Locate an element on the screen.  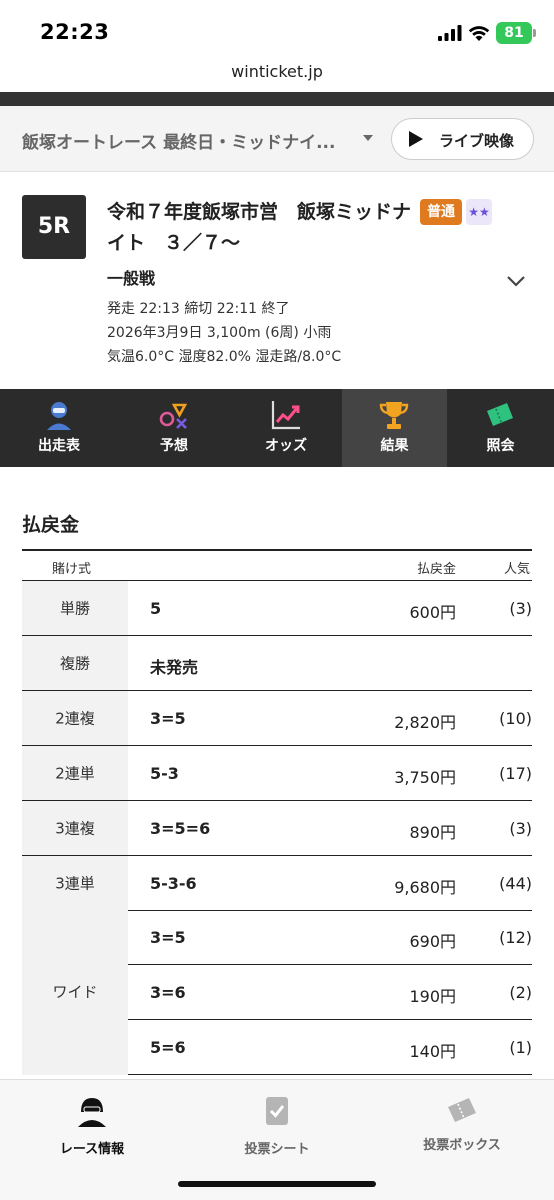
nav-bet-box: 投票ボックス is located at coordinates (462, 1128).